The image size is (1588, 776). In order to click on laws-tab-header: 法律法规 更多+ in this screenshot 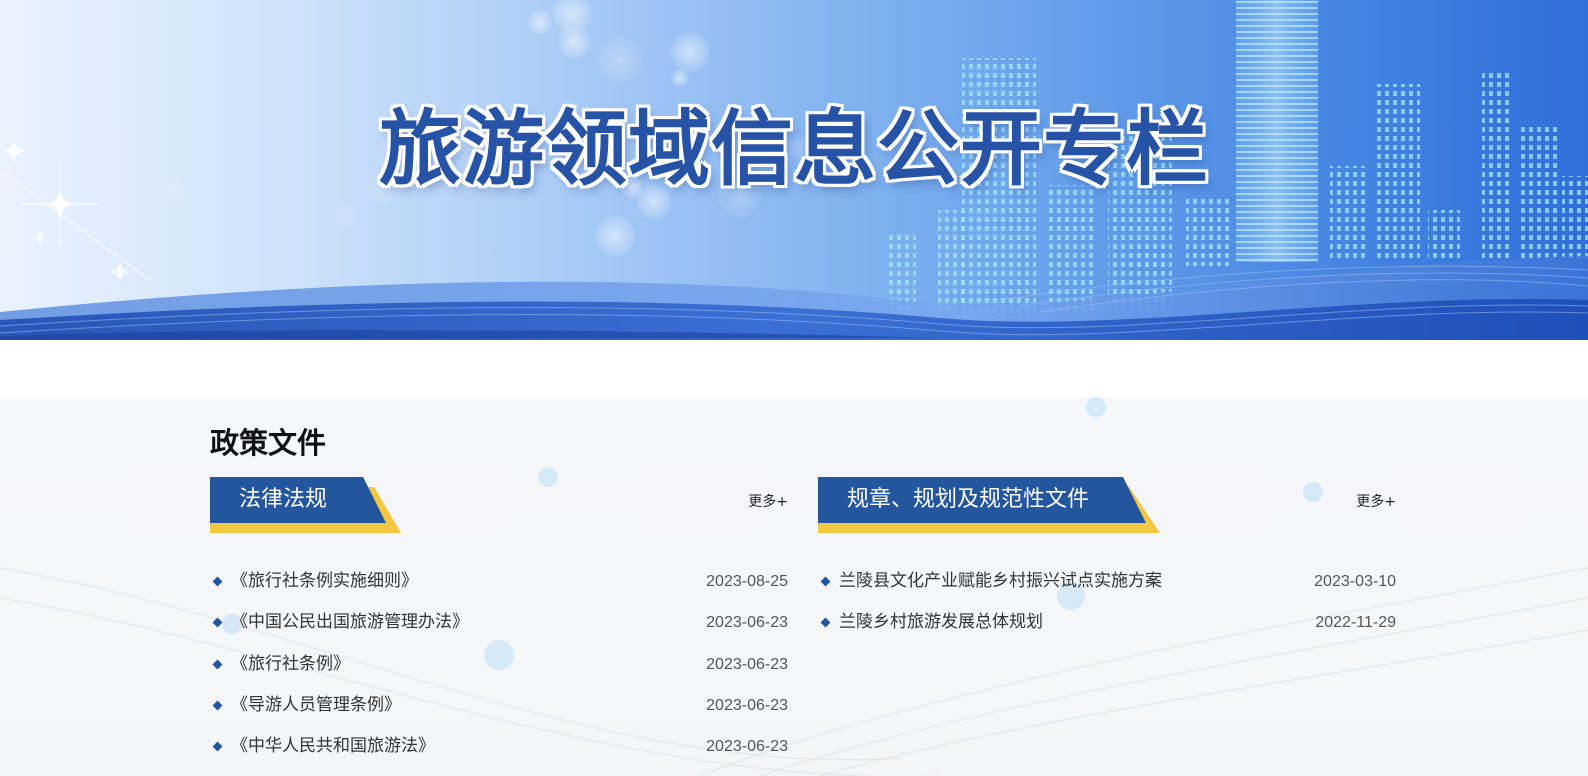, I will do `click(499, 506)`.